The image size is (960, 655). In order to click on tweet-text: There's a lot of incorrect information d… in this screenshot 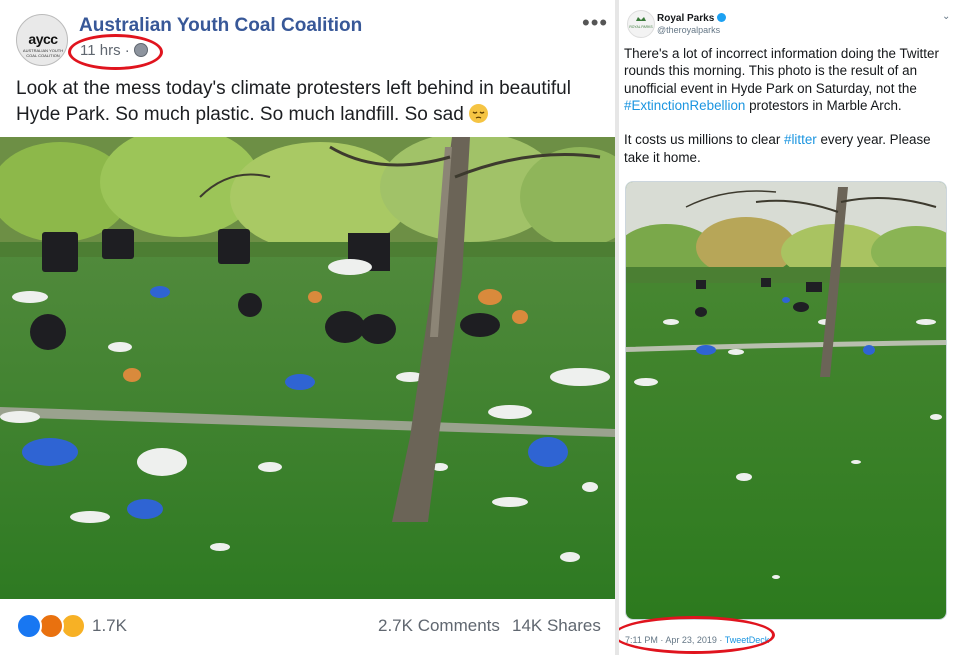, I will do `click(790, 105)`.